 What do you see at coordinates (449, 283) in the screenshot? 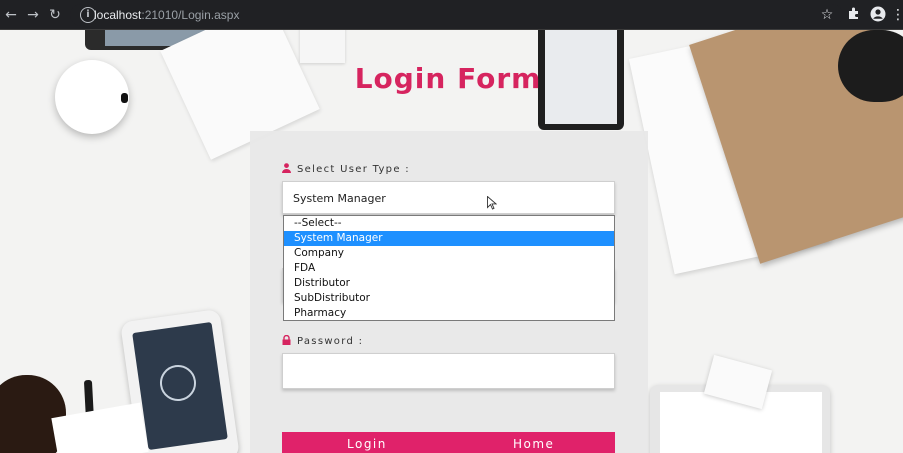
I see `user-type-option: Distributor` at bounding box center [449, 283].